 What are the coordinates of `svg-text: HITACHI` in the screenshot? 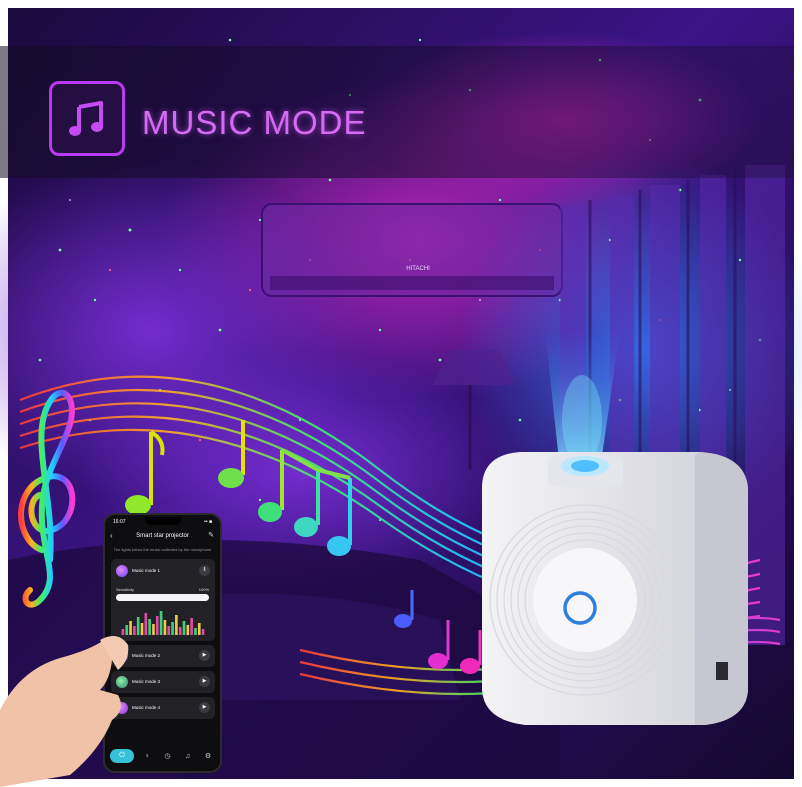 It's located at (418, 269).